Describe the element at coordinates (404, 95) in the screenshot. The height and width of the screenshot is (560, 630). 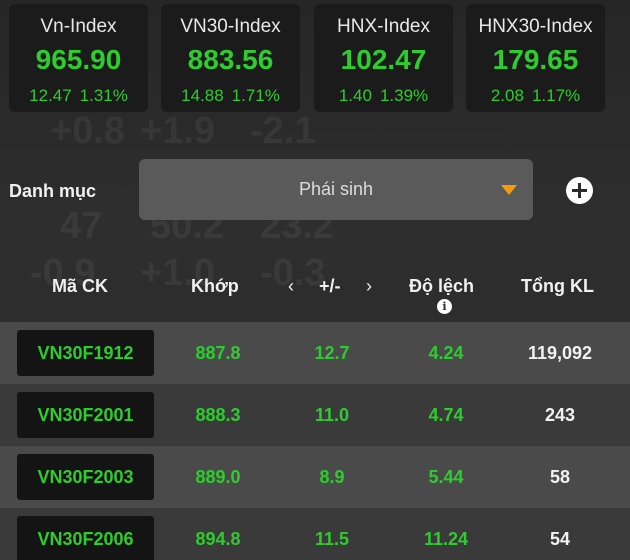
I see `index-change-percent: 1.39%` at that location.